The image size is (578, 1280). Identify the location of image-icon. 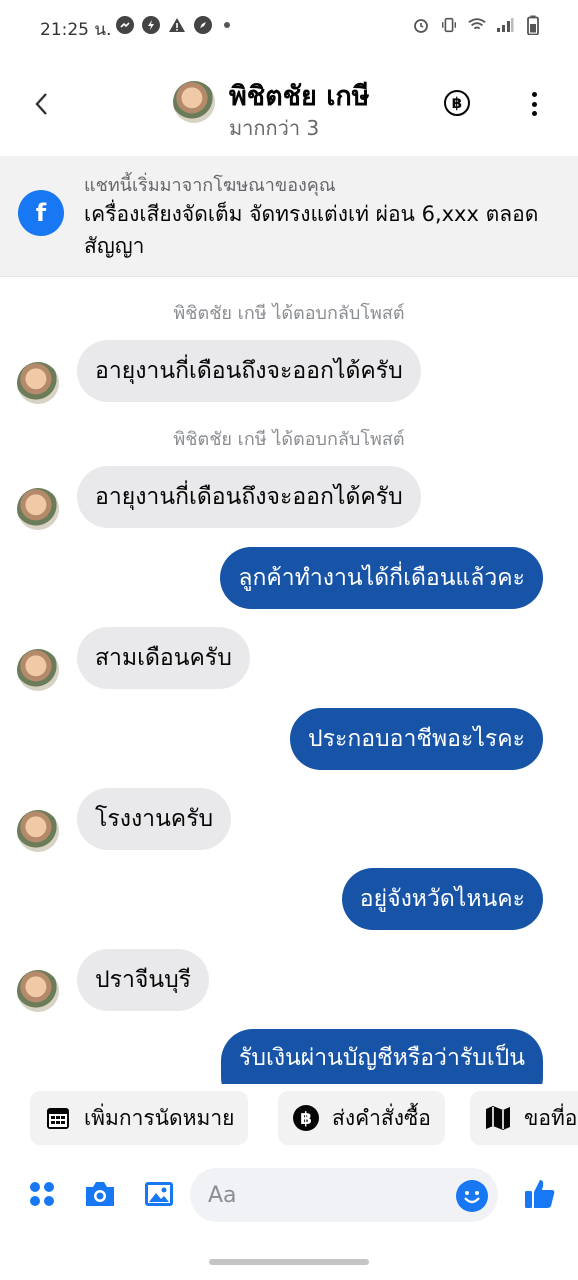
(159, 1194).